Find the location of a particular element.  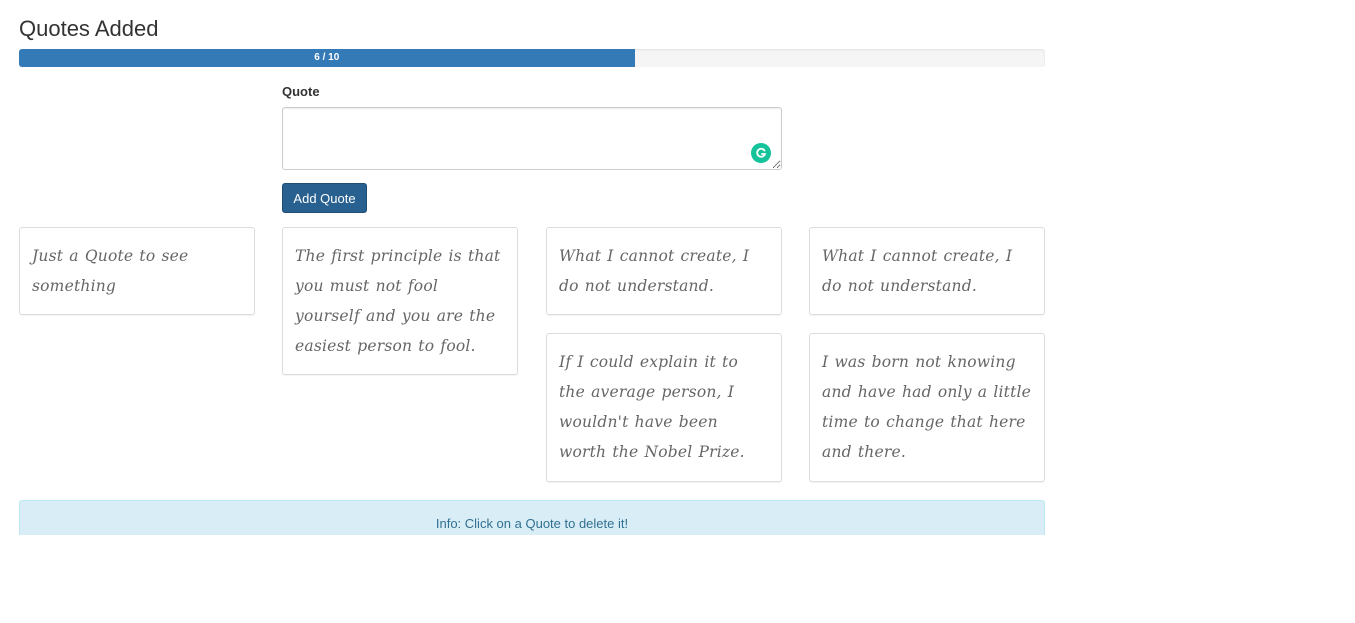

quote-input is located at coordinates (532, 138).